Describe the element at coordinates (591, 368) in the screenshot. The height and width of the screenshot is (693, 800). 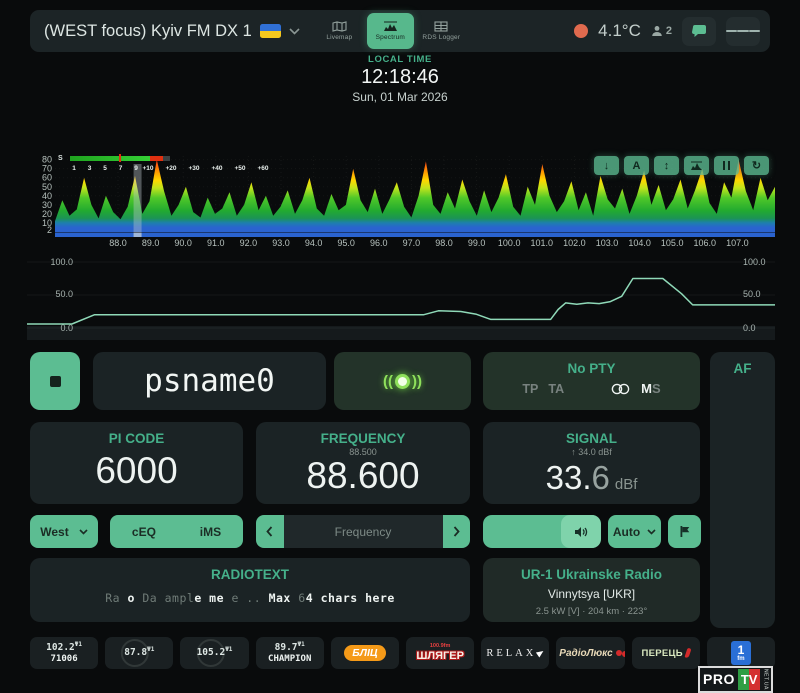
I see `pty-value: No PTY` at that location.